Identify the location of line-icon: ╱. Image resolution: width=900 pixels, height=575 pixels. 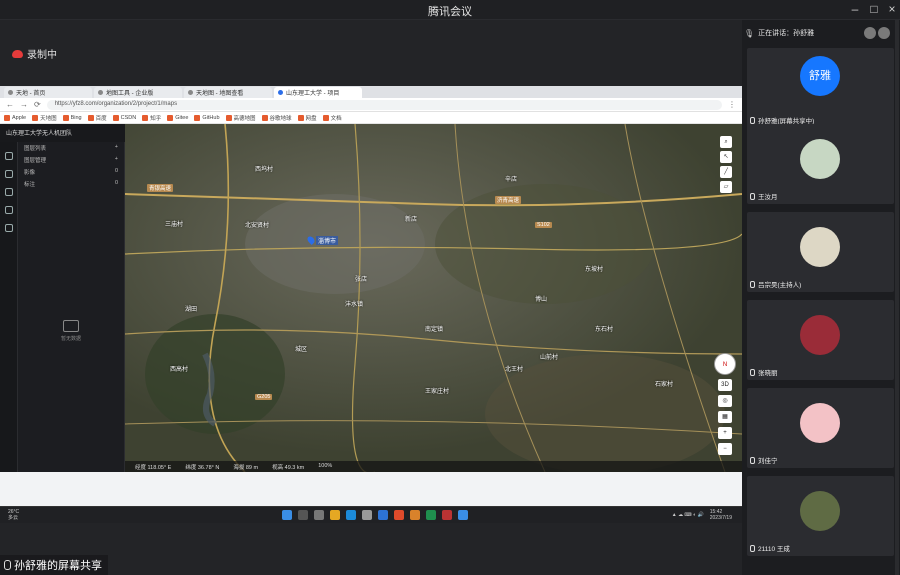
(726, 172).